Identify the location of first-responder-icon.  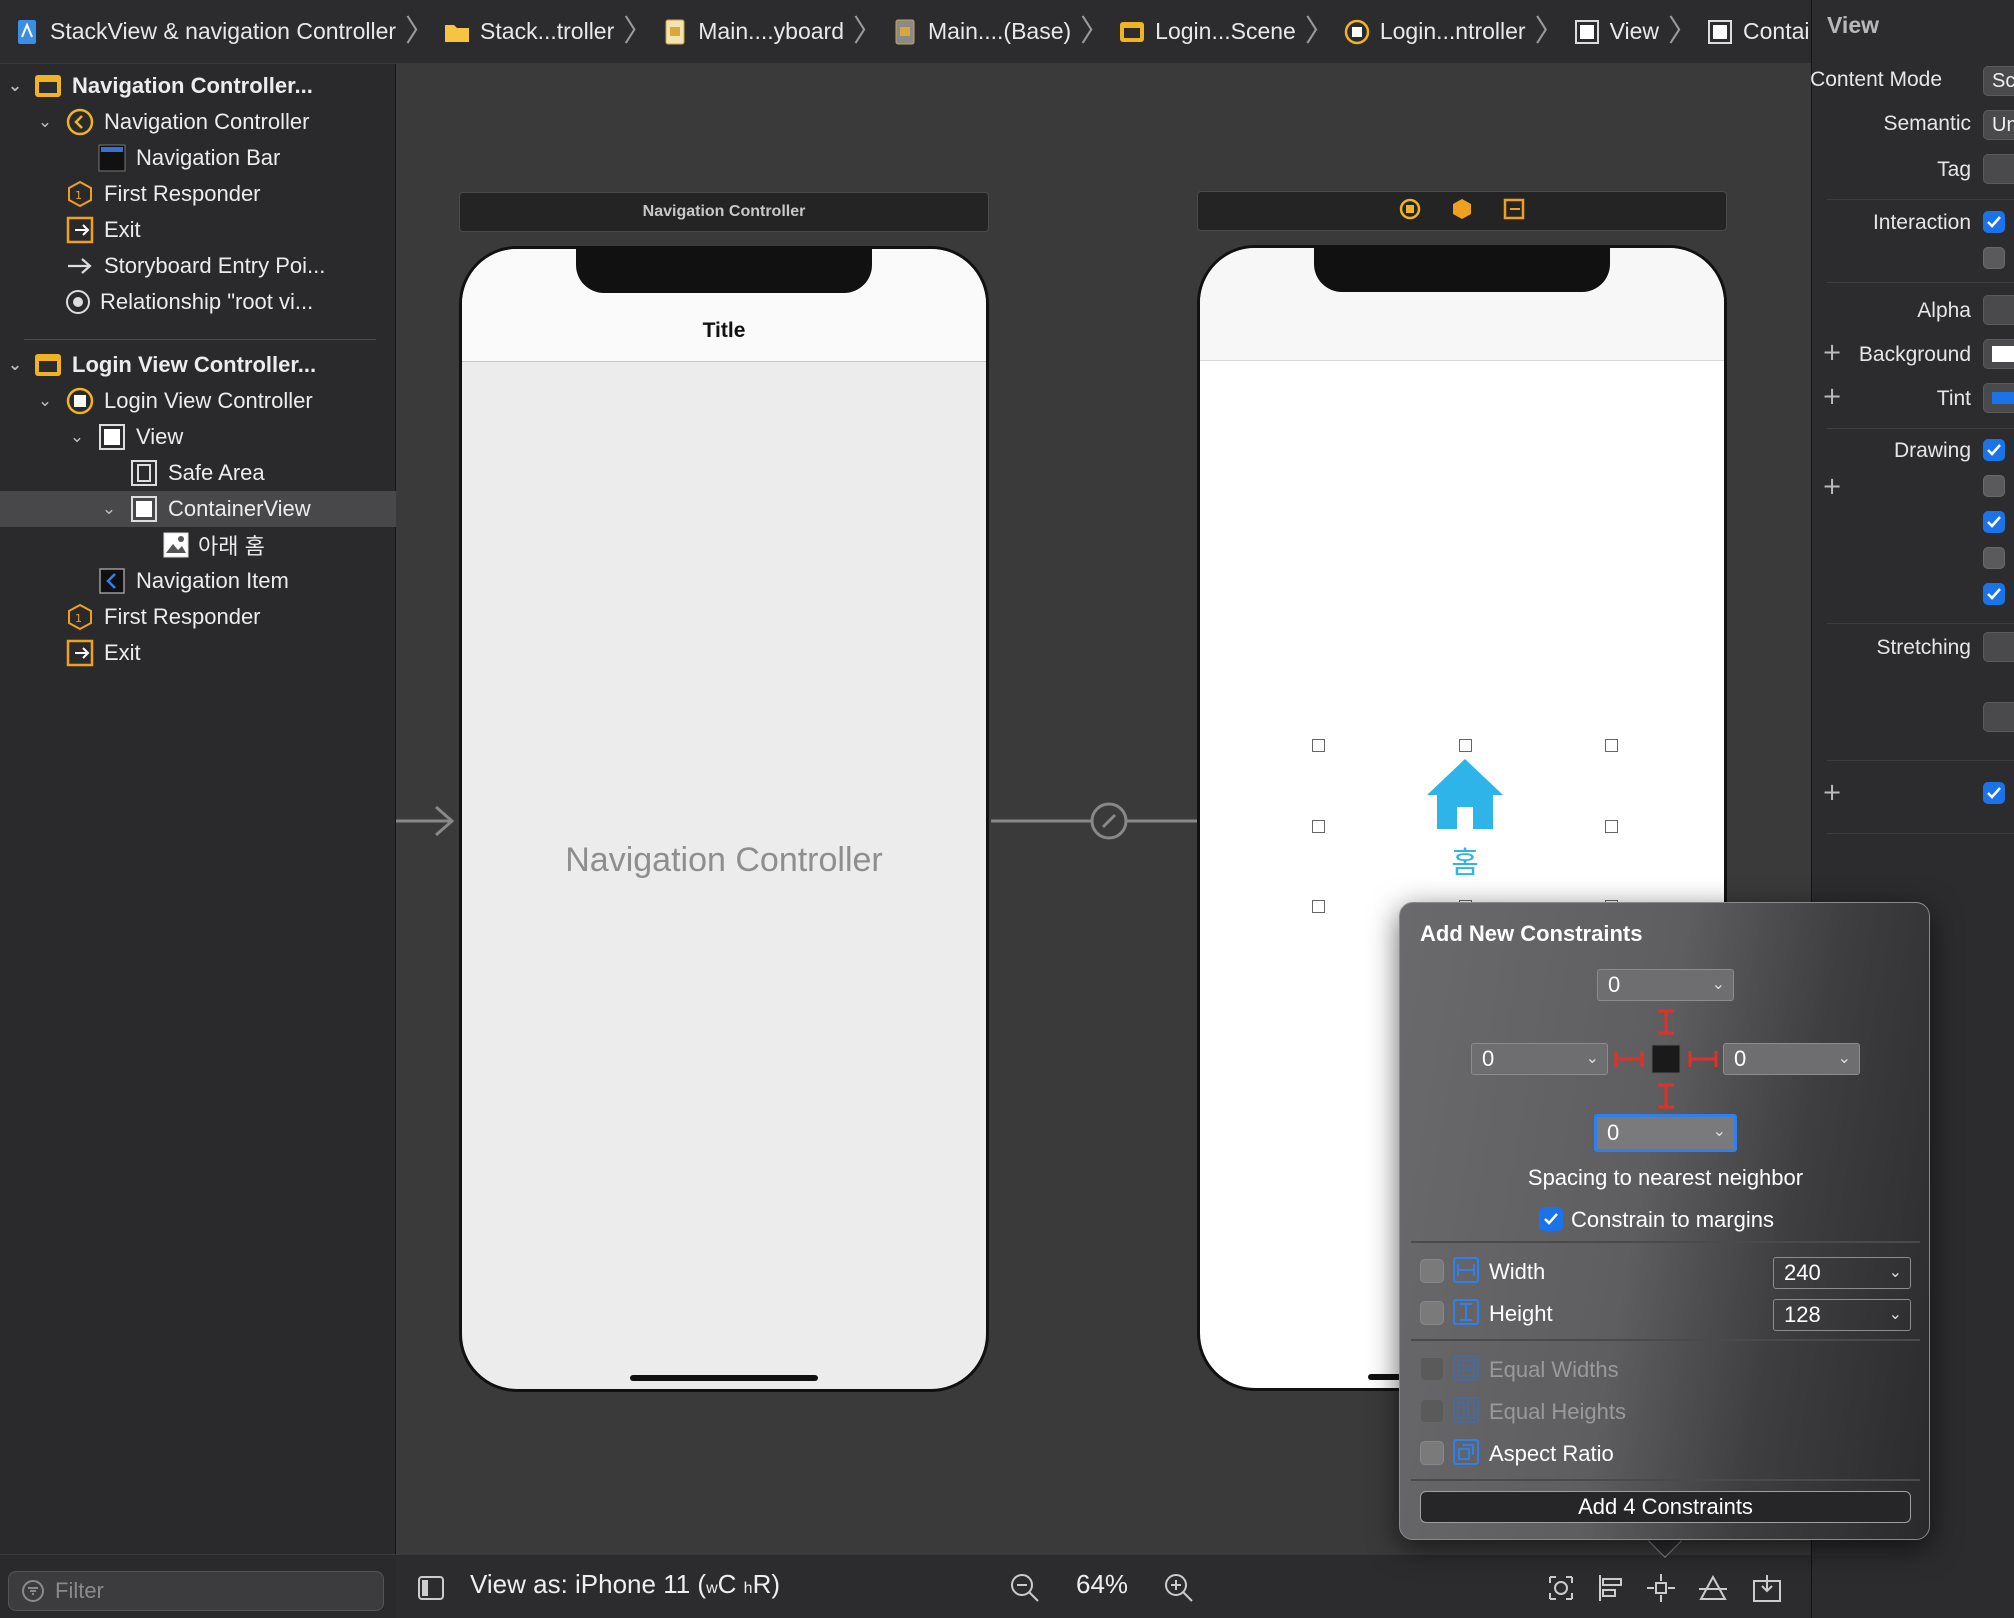
(1462, 211).